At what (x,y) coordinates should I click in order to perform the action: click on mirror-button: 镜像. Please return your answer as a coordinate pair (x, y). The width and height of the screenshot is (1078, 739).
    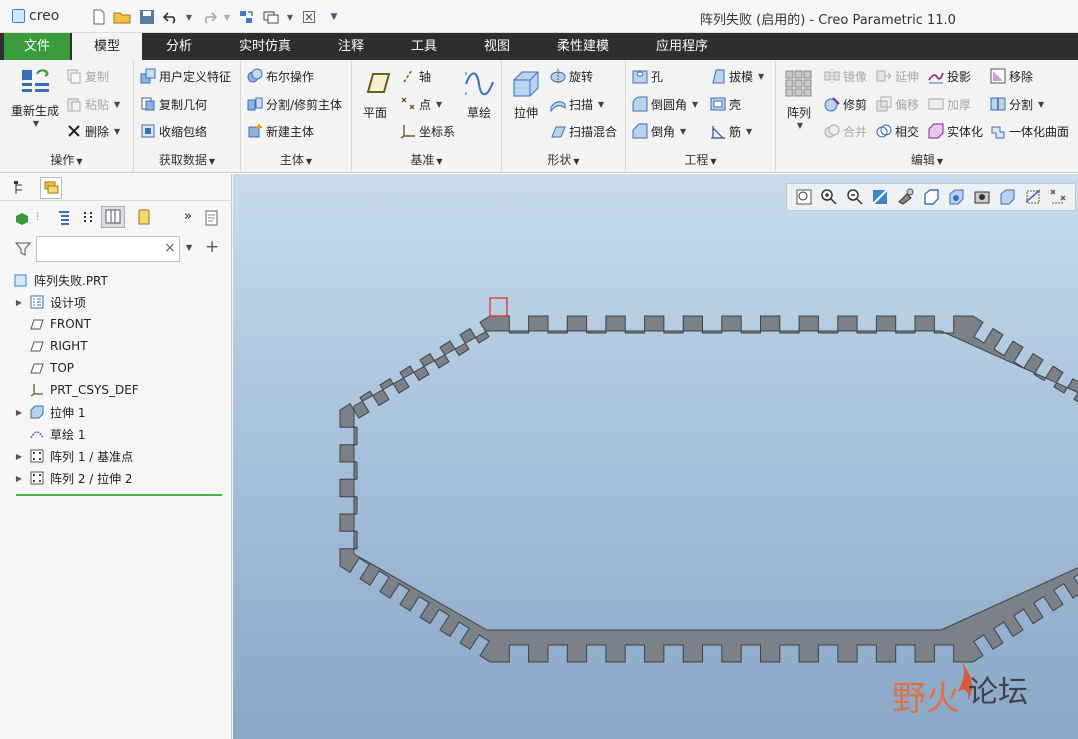
    Looking at the image, I should click on (845, 76).